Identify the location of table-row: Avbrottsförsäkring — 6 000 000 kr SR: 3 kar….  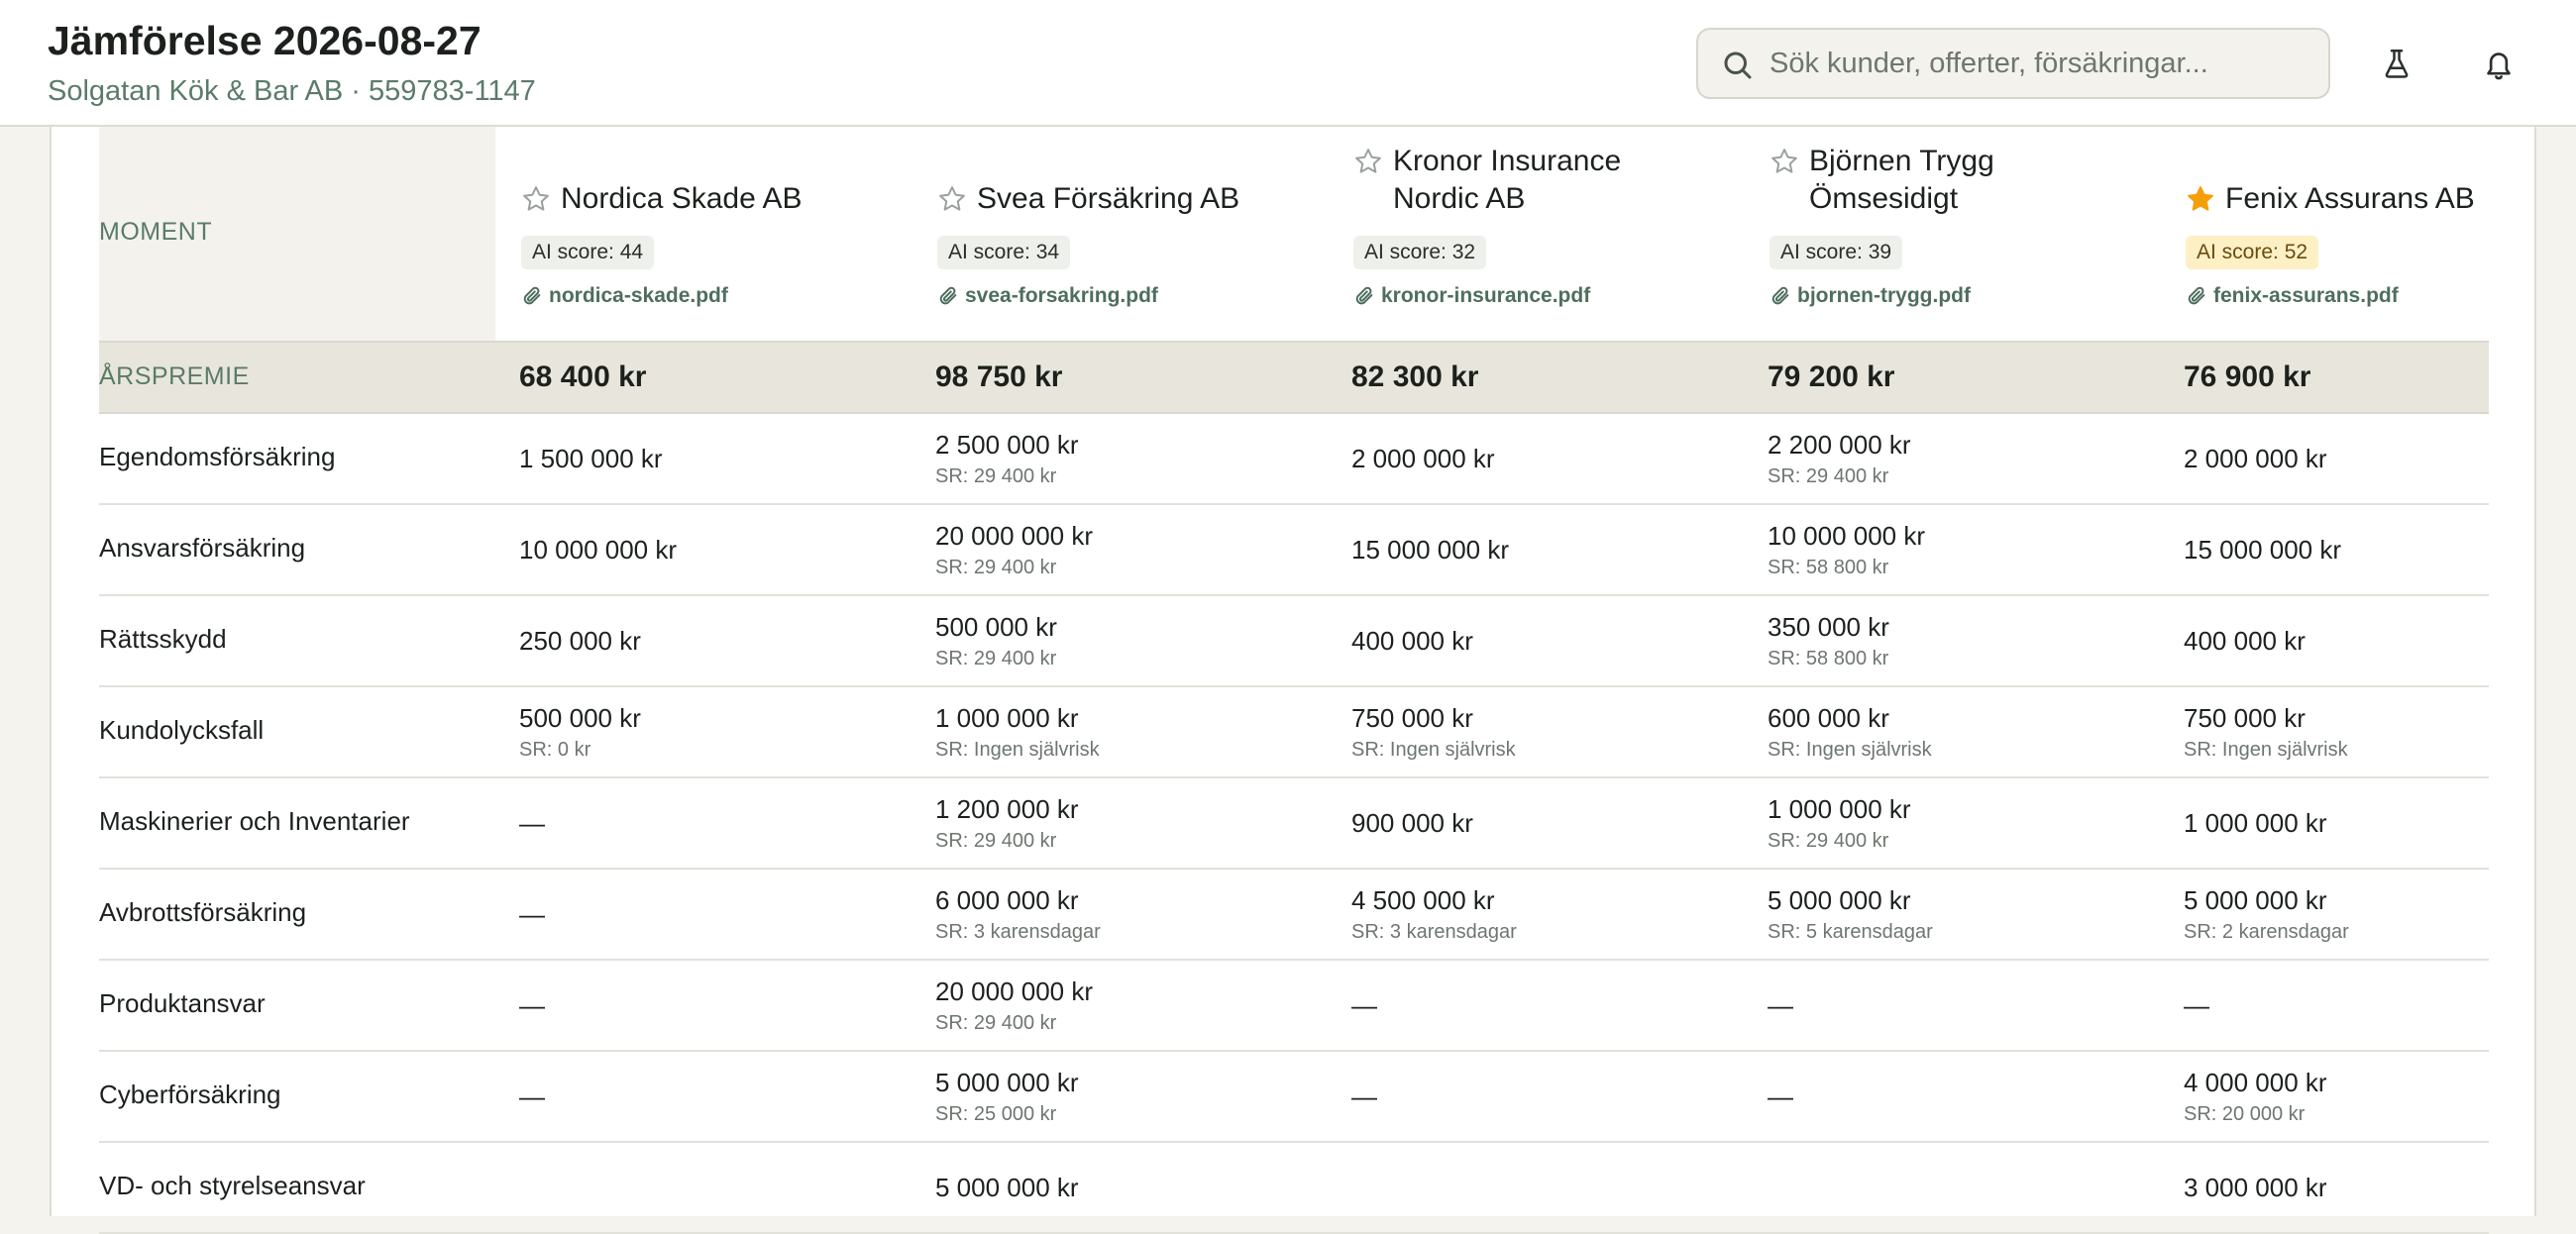
(1294, 916).